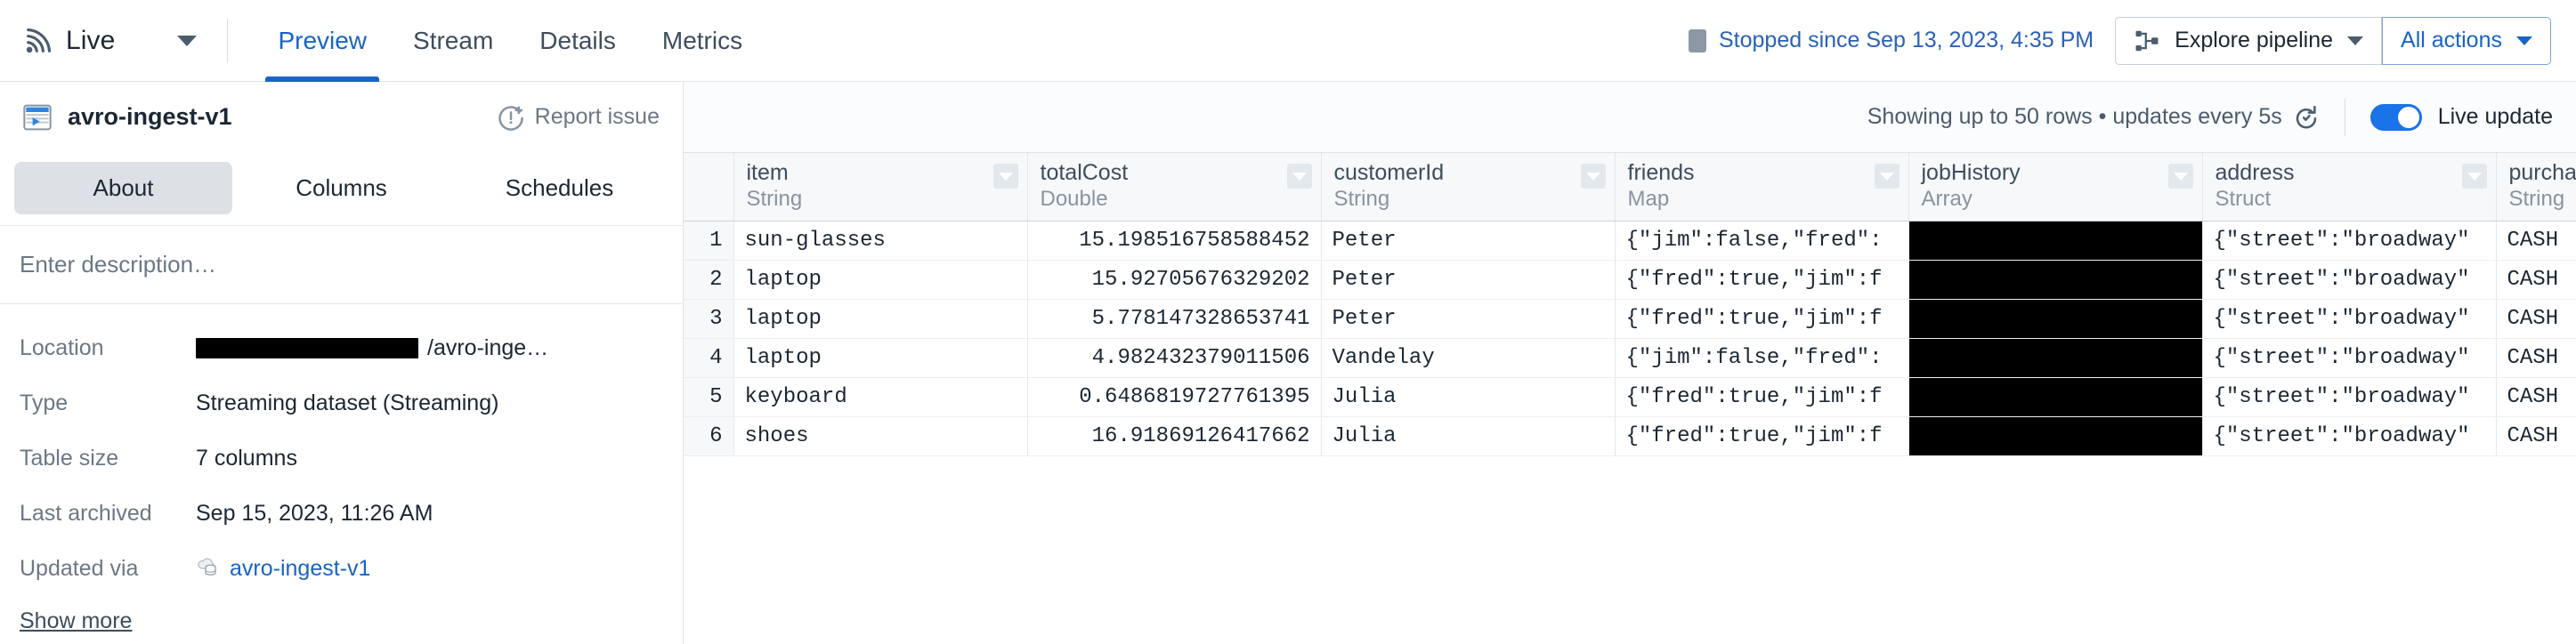 The image size is (2576, 644). I want to click on tab-preview: Preview, so click(322, 41).